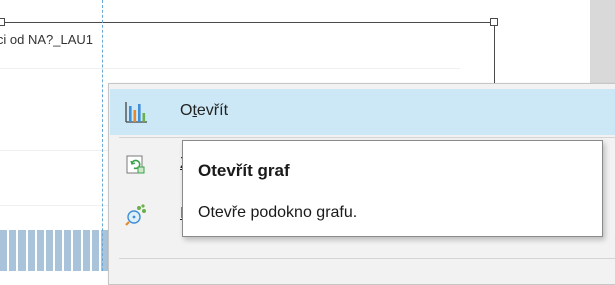 The width and height of the screenshot is (615, 285). What do you see at coordinates (2, 22) in the screenshot?
I see `resize-handle-left` at bounding box center [2, 22].